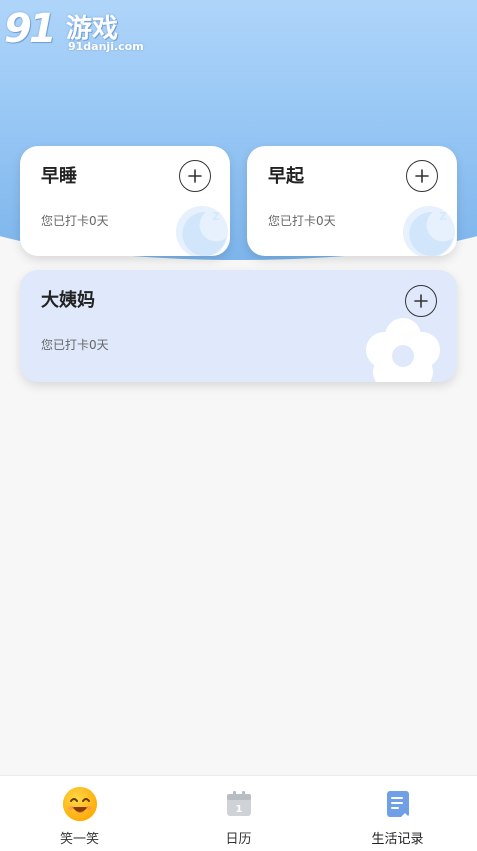 This screenshot has height=851, width=477. I want to click on card-title: 大姨妈, so click(68, 300).